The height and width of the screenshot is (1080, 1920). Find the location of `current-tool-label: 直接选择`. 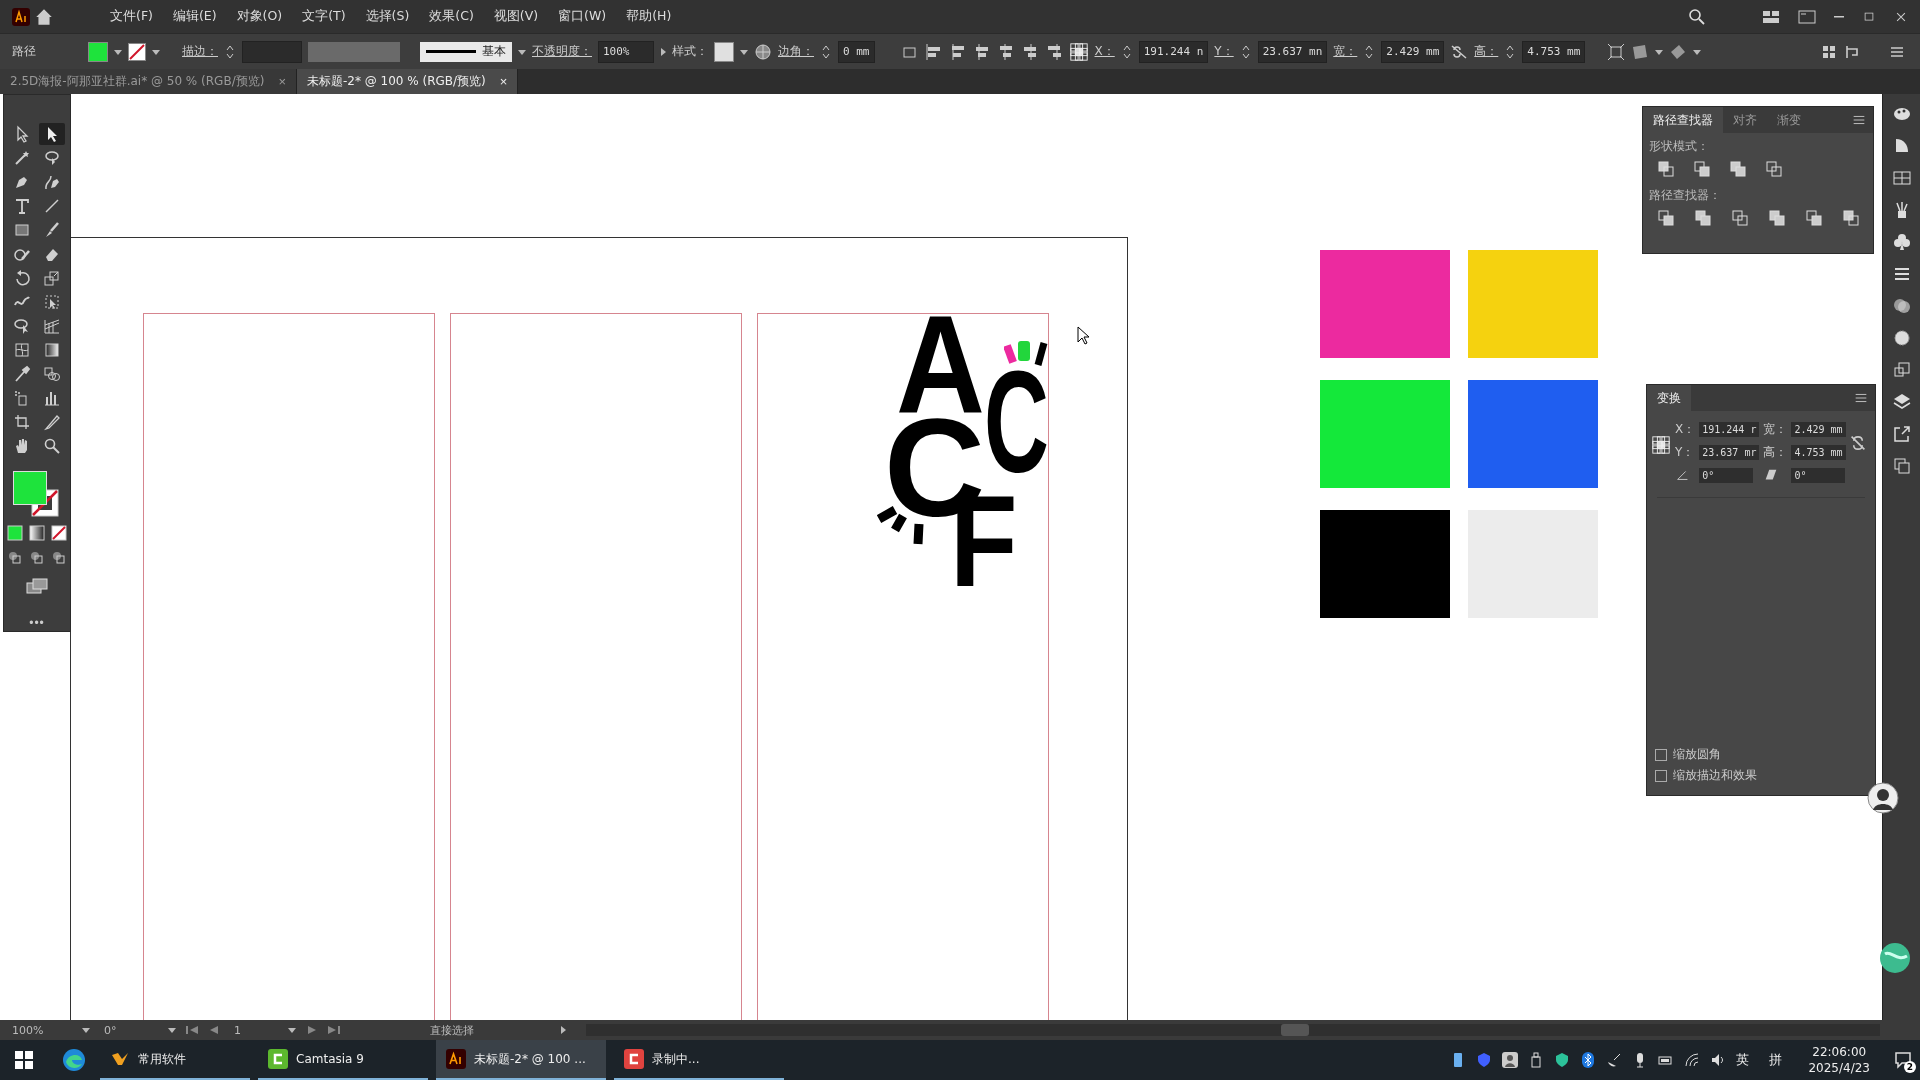

current-tool-label: 直接选择 is located at coordinates (452, 1030).